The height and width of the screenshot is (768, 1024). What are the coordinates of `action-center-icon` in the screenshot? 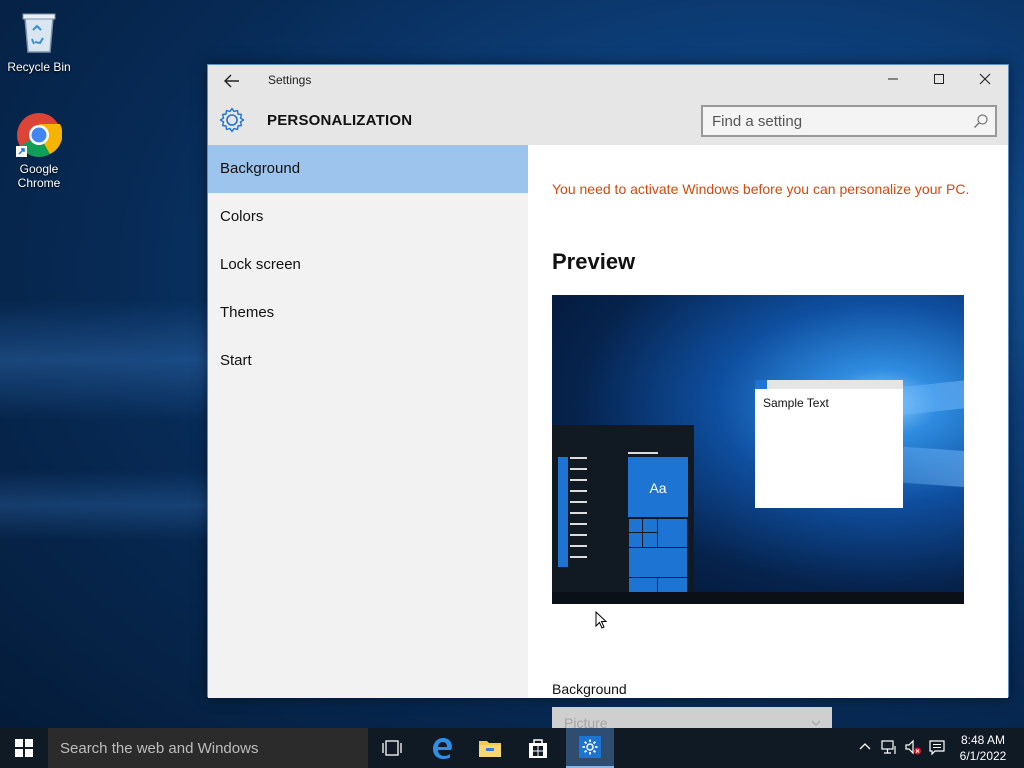 It's located at (937, 747).